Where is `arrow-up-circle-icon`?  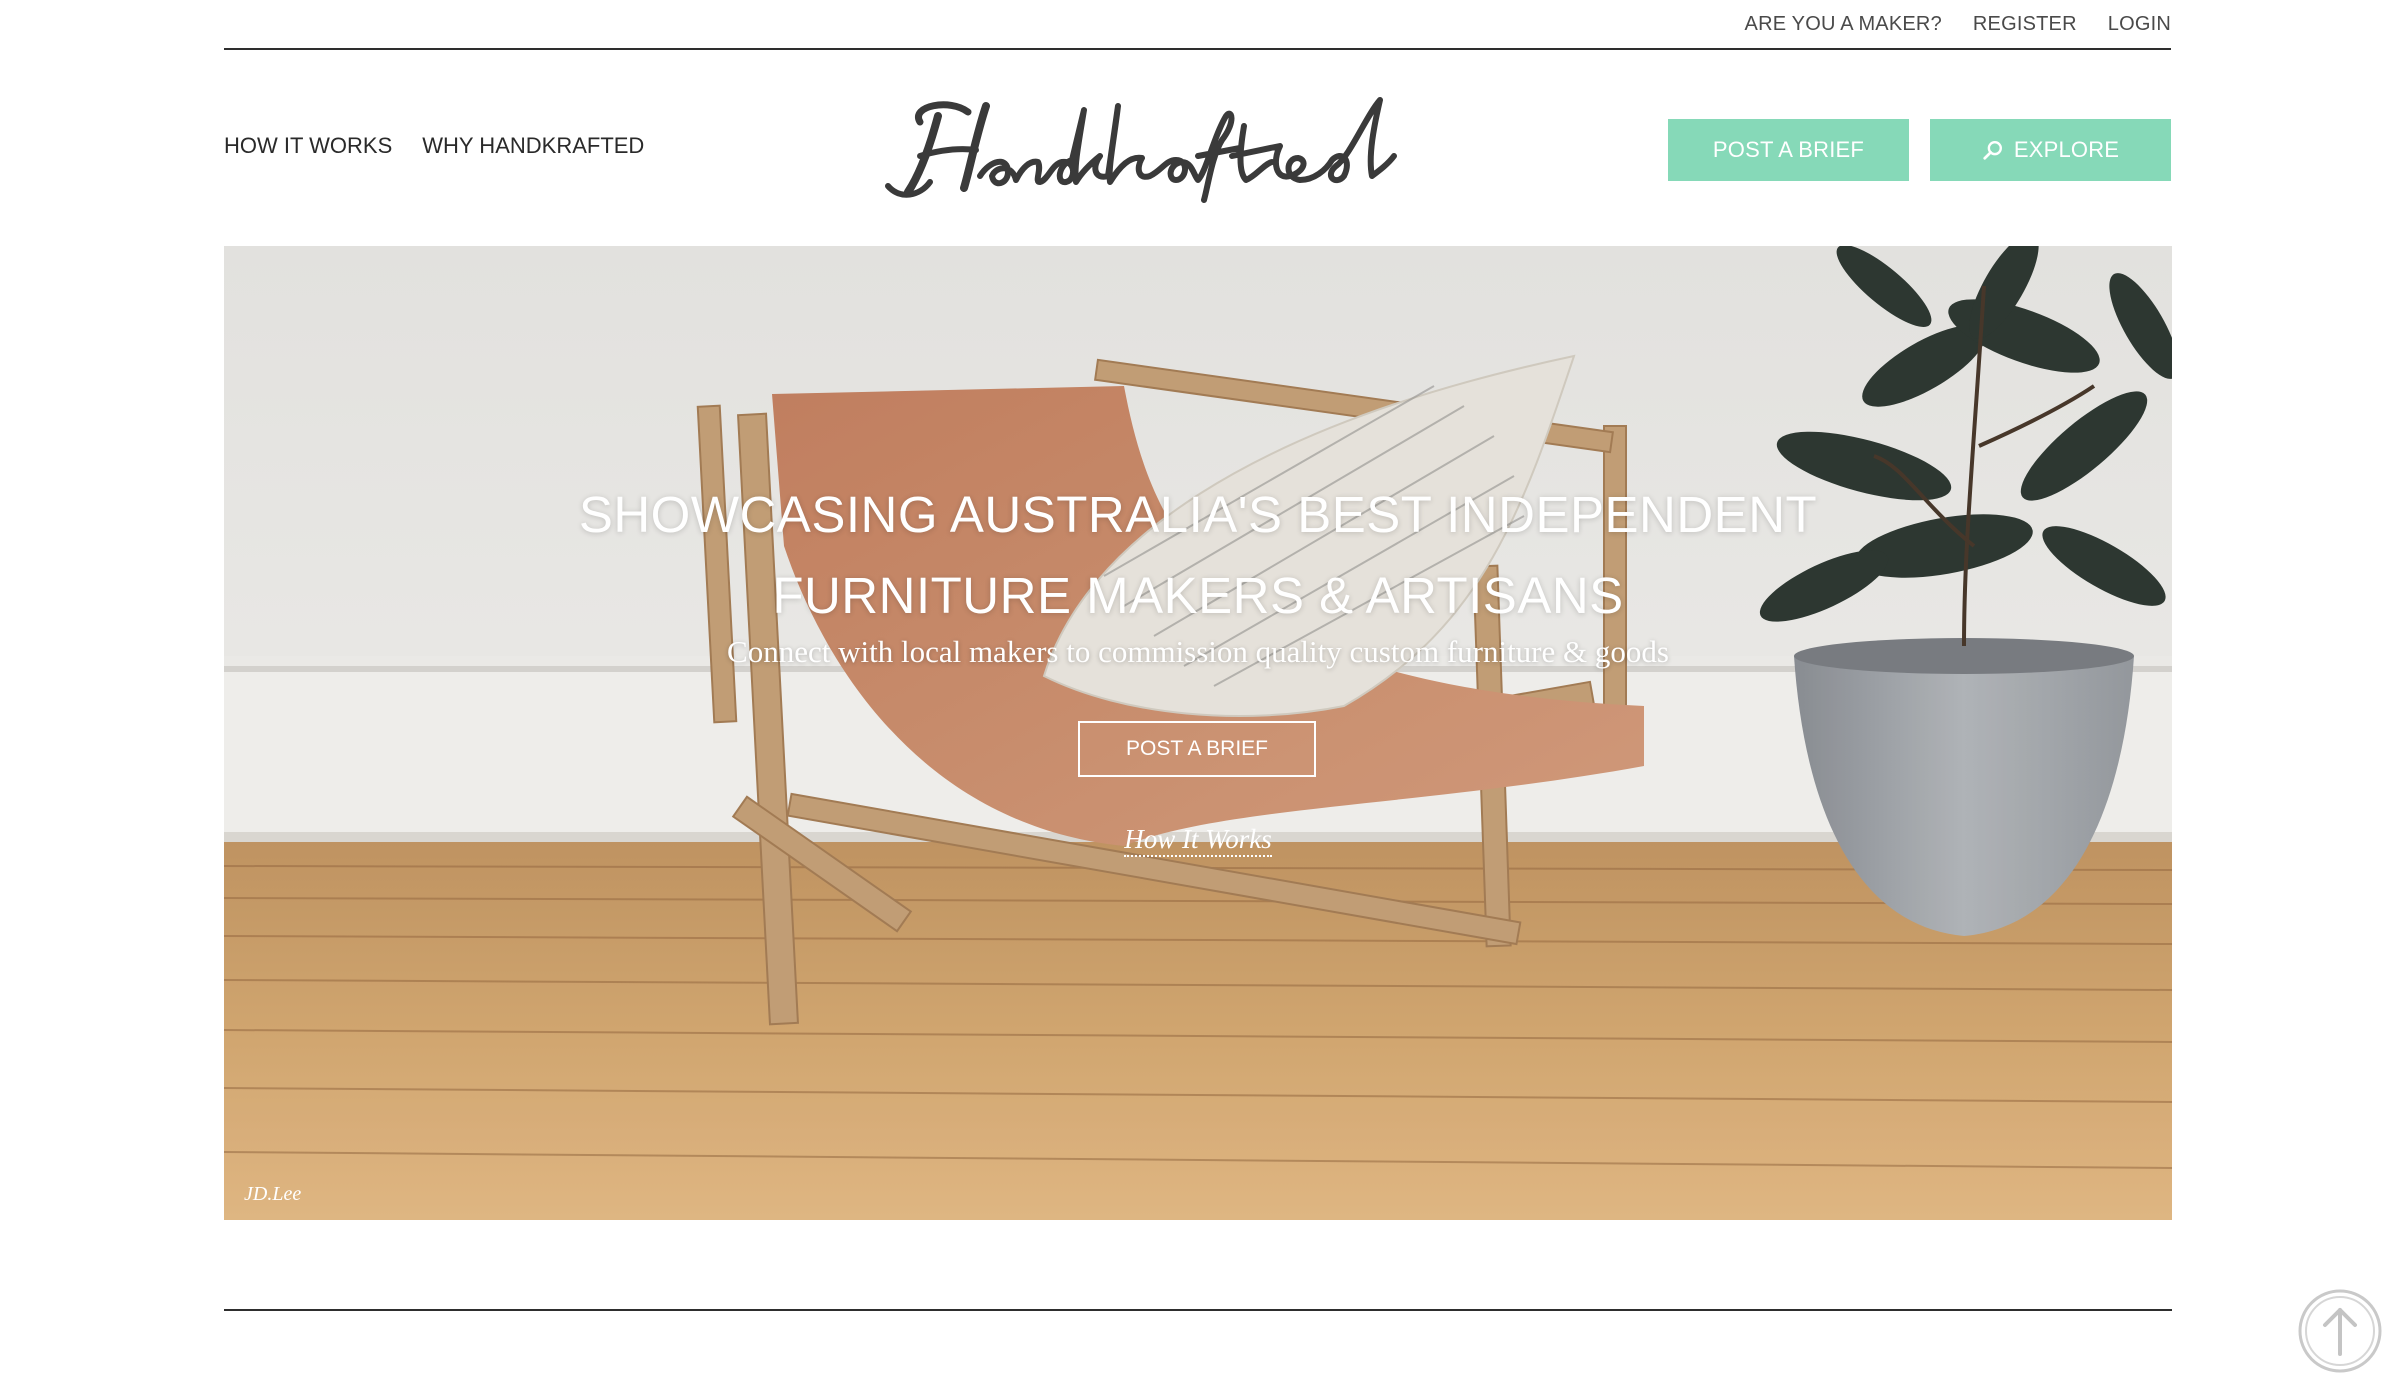
arrow-up-circle-icon is located at coordinates (2340, 1331).